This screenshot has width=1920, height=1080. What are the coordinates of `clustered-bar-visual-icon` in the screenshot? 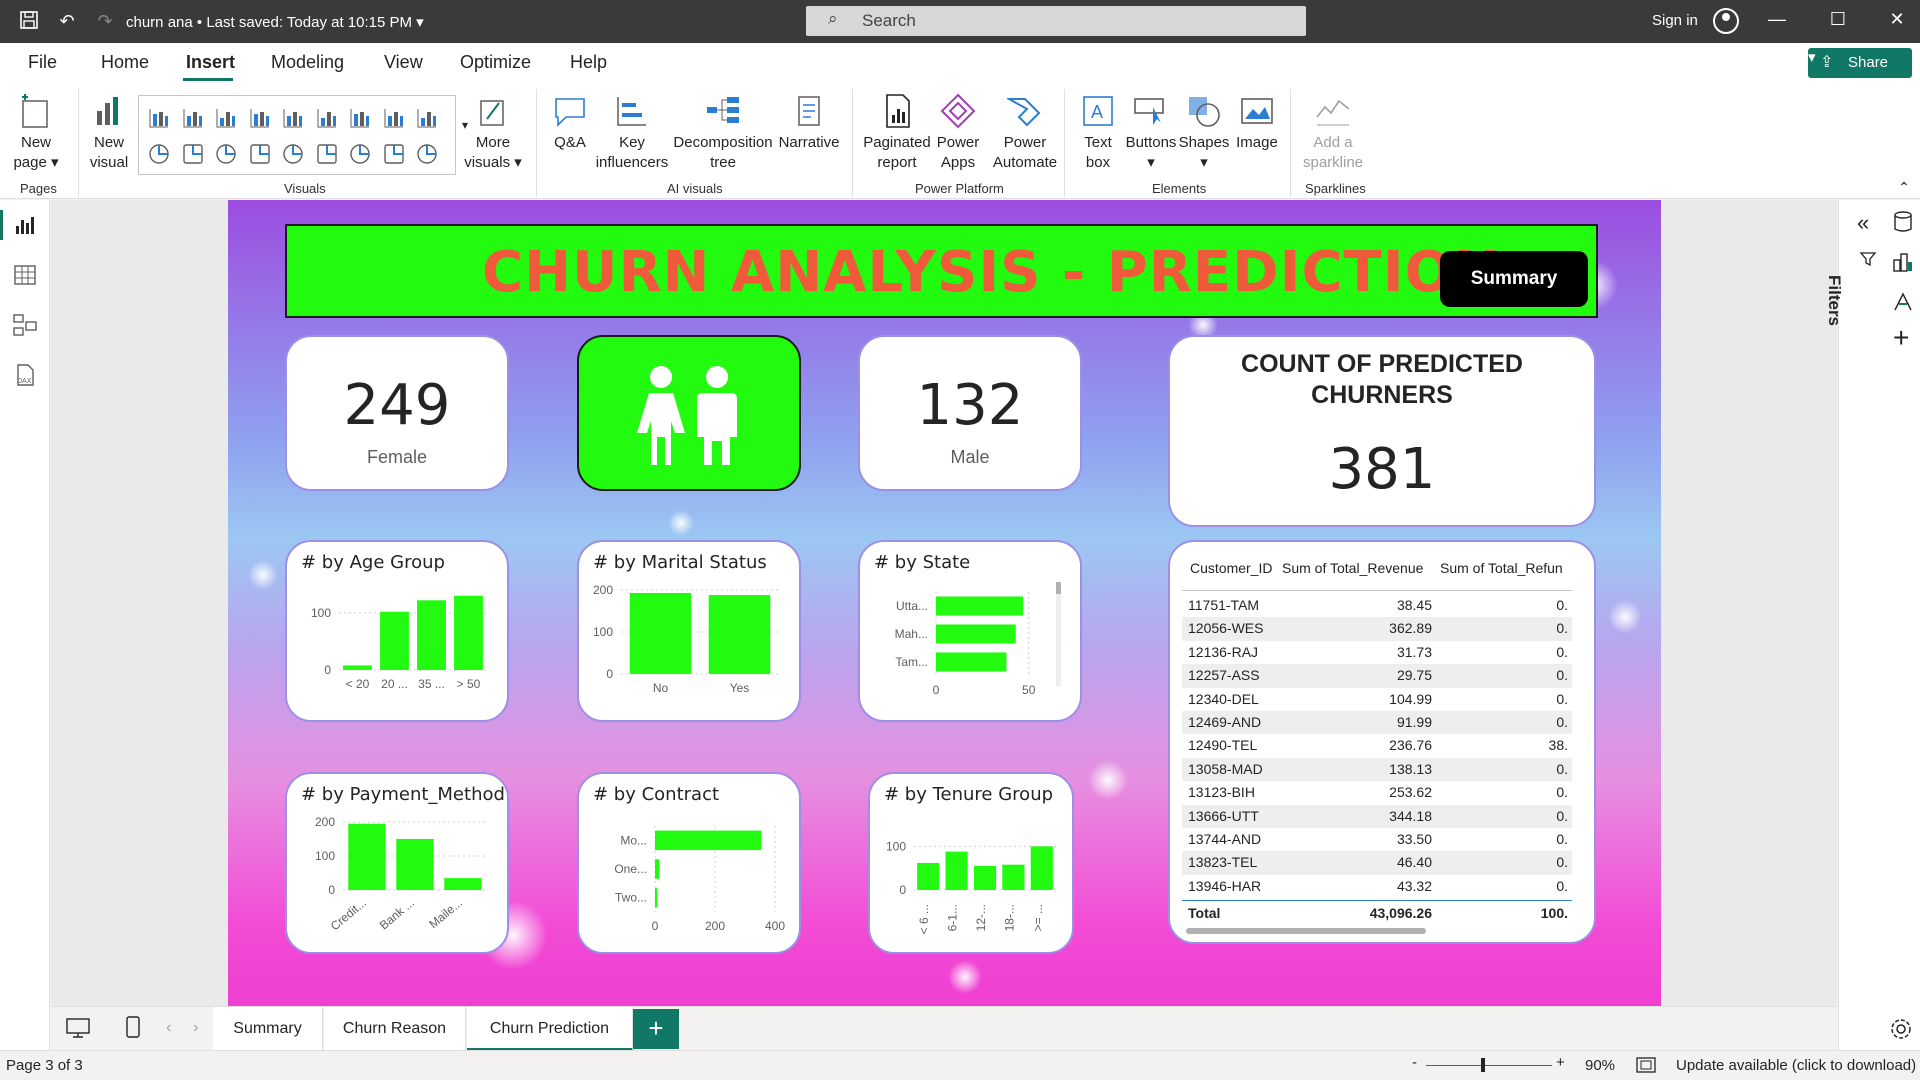 It's located at (226, 118).